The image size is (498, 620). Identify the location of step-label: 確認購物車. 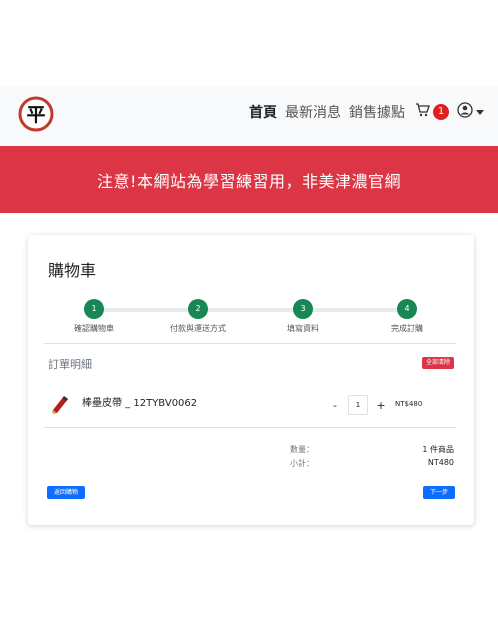
(94, 328).